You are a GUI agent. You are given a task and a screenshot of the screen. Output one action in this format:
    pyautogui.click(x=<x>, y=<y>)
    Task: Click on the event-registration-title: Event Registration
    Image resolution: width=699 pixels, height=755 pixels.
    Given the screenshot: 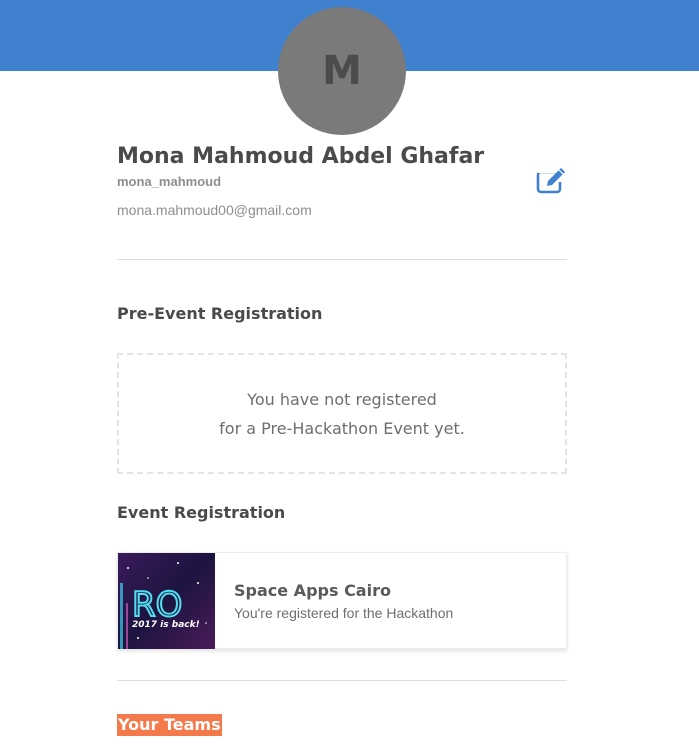 What is the action you would take?
    pyautogui.click(x=201, y=512)
    